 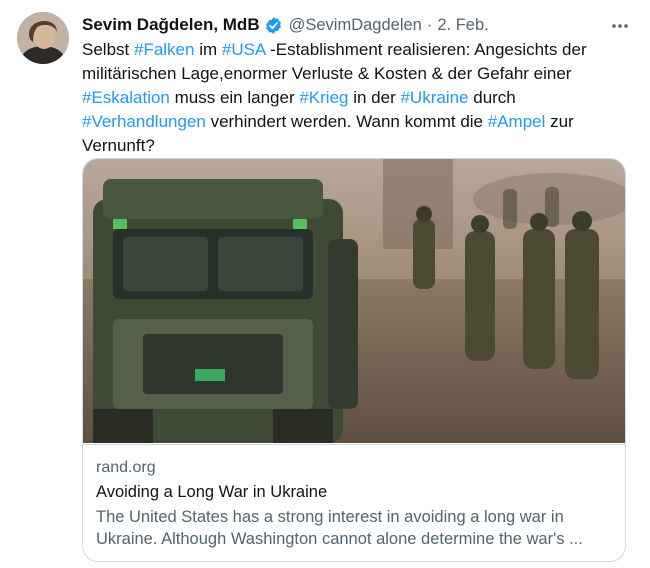 What do you see at coordinates (164, 49) in the screenshot?
I see `hashtag-link: #Falken` at bounding box center [164, 49].